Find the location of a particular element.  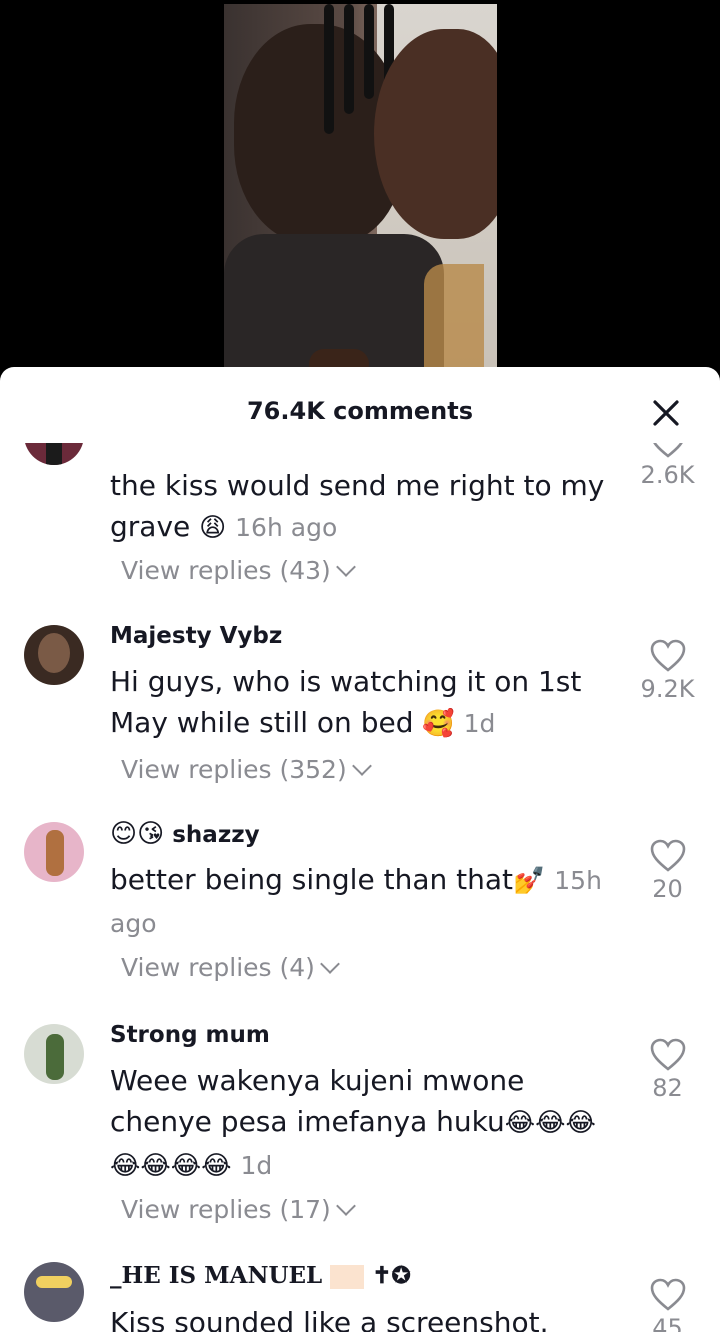

comment-text: Kiss sounded like a screenshot. is located at coordinates (329, 1319).